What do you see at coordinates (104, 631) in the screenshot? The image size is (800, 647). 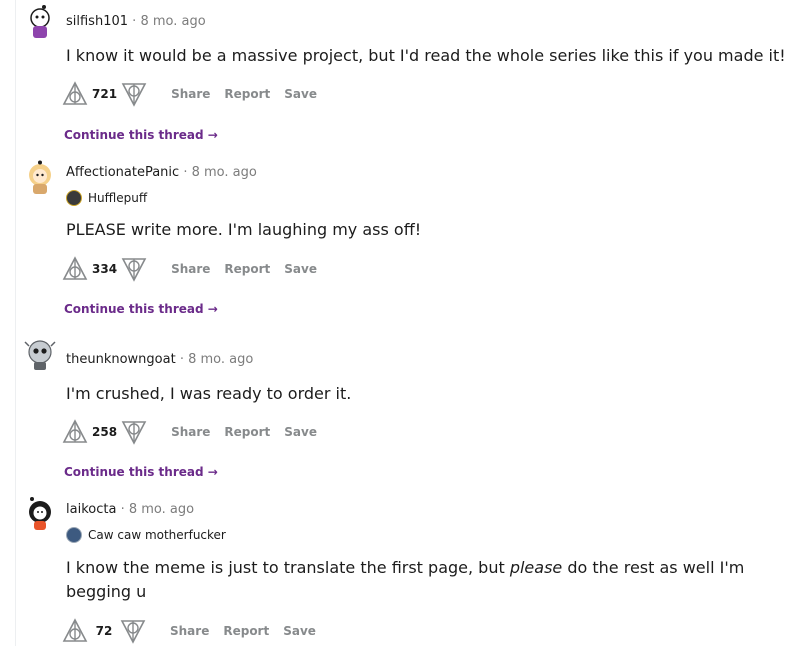 I see `vote-score: 72` at bounding box center [104, 631].